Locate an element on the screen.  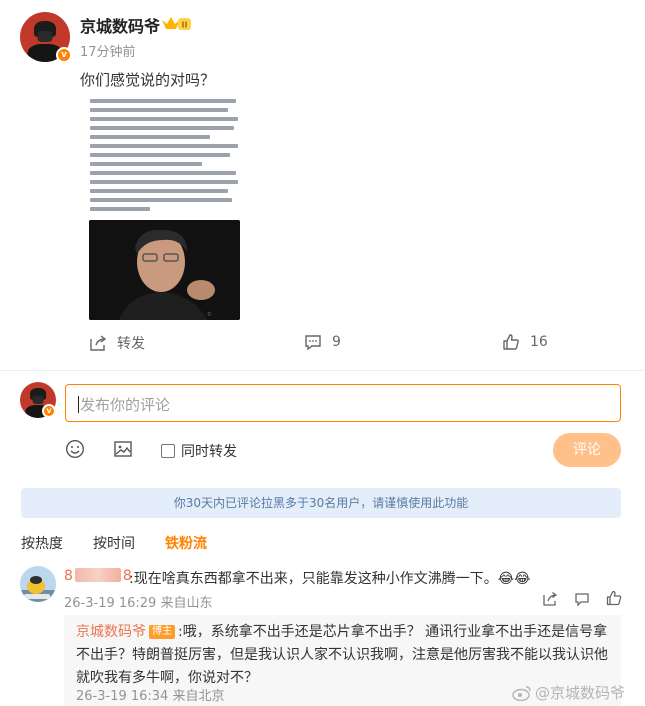
repost-checkbox: 同时转发 is located at coordinates (199, 451).